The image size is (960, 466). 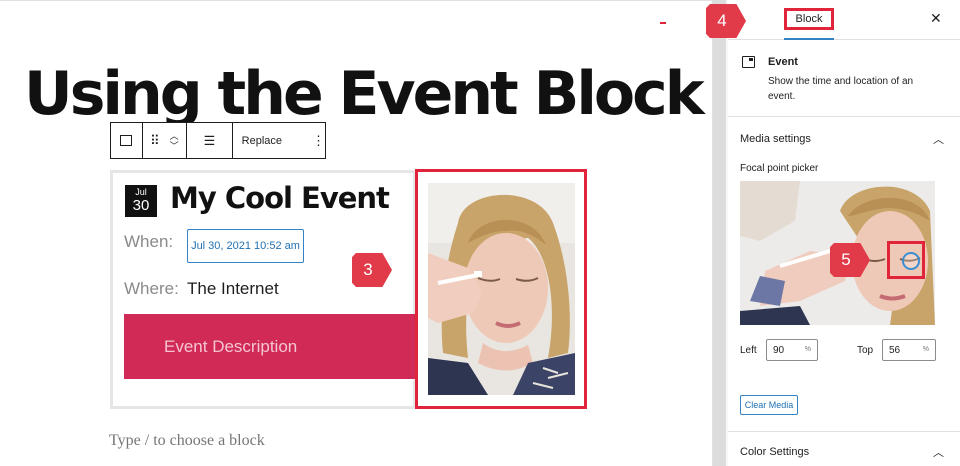 I want to click on move-up-icon: ︿, so click(x=174, y=136).